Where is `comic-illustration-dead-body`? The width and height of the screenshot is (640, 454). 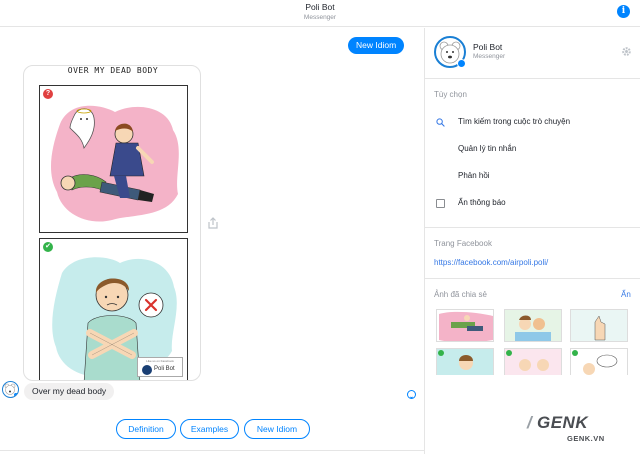
comic-illustration-dead-body is located at coordinates (114, 163).